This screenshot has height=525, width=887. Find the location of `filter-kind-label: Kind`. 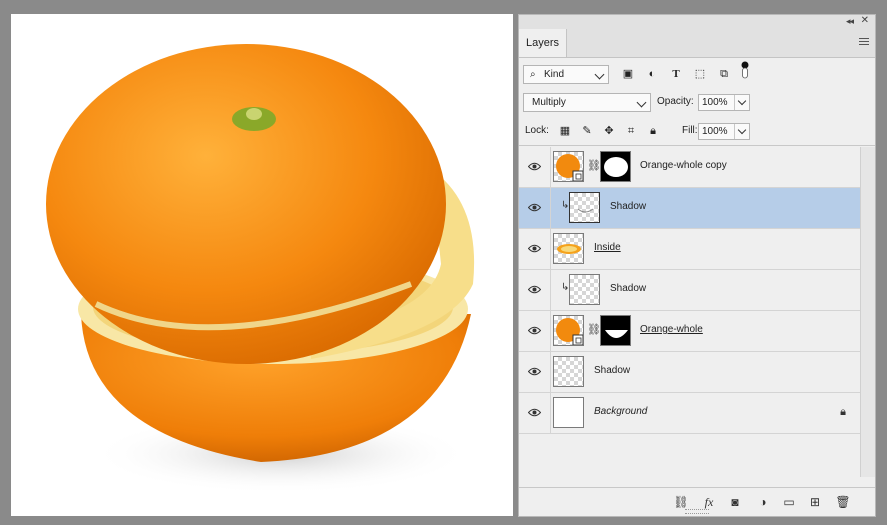

filter-kind-label: Kind is located at coordinates (554, 74).